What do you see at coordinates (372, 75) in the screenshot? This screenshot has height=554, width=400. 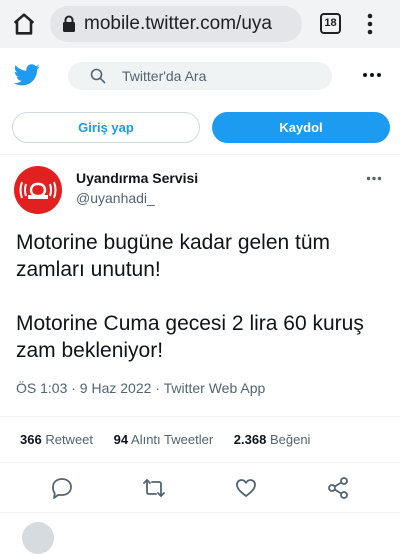 I see `more-options-icon` at bounding box center [372, 75].